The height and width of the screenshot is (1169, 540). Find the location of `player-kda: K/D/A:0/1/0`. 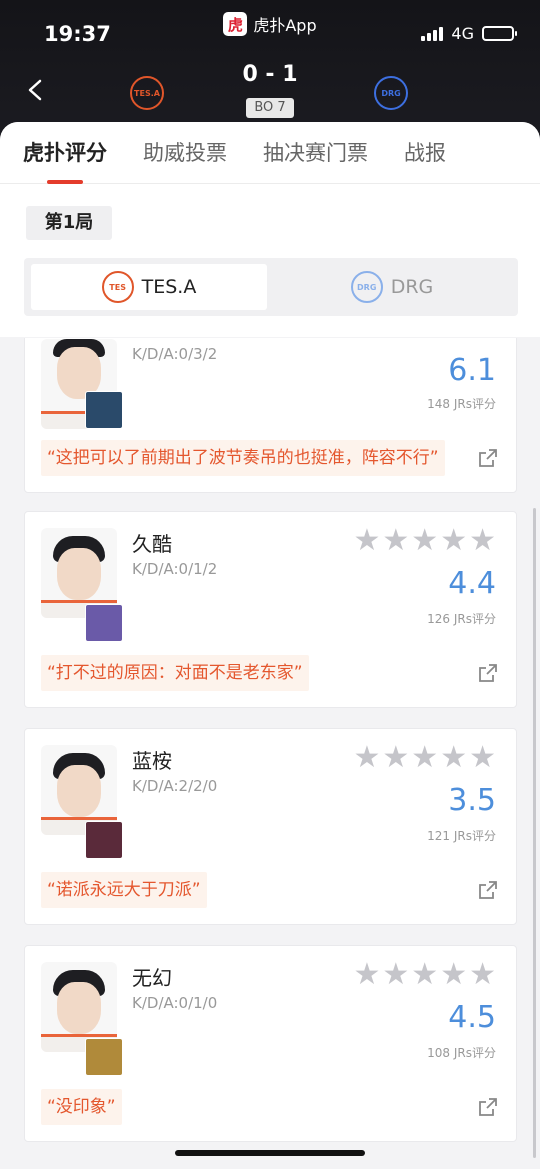

player-kda: K/D/A:0/1/0 is located at coordinates (175, 1003).